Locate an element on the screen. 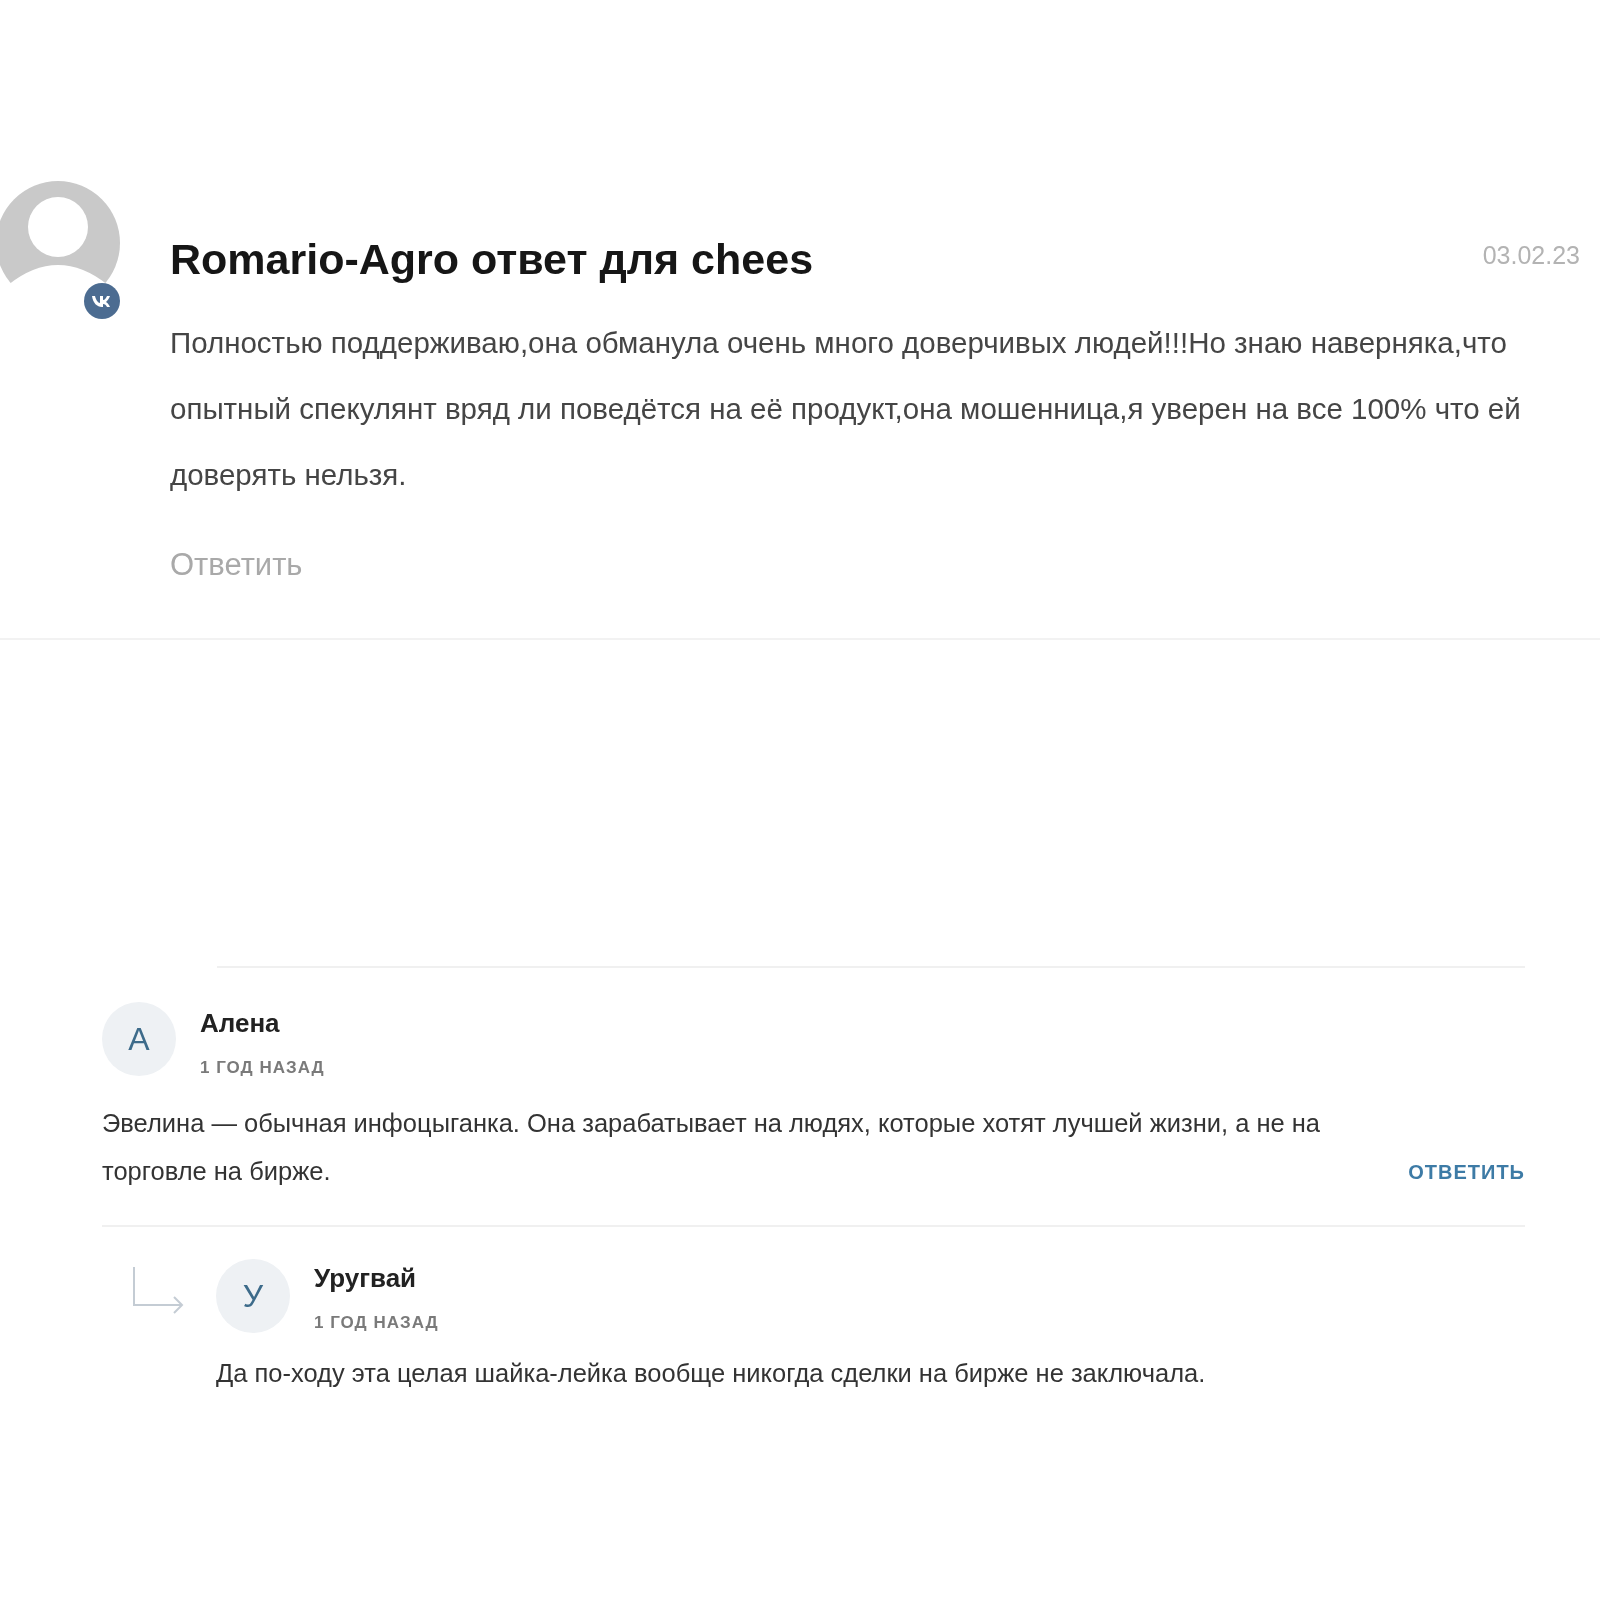 This screenshot has height=1600, width=1600. reply-link: Ответить is located at coordinates (875, 564).